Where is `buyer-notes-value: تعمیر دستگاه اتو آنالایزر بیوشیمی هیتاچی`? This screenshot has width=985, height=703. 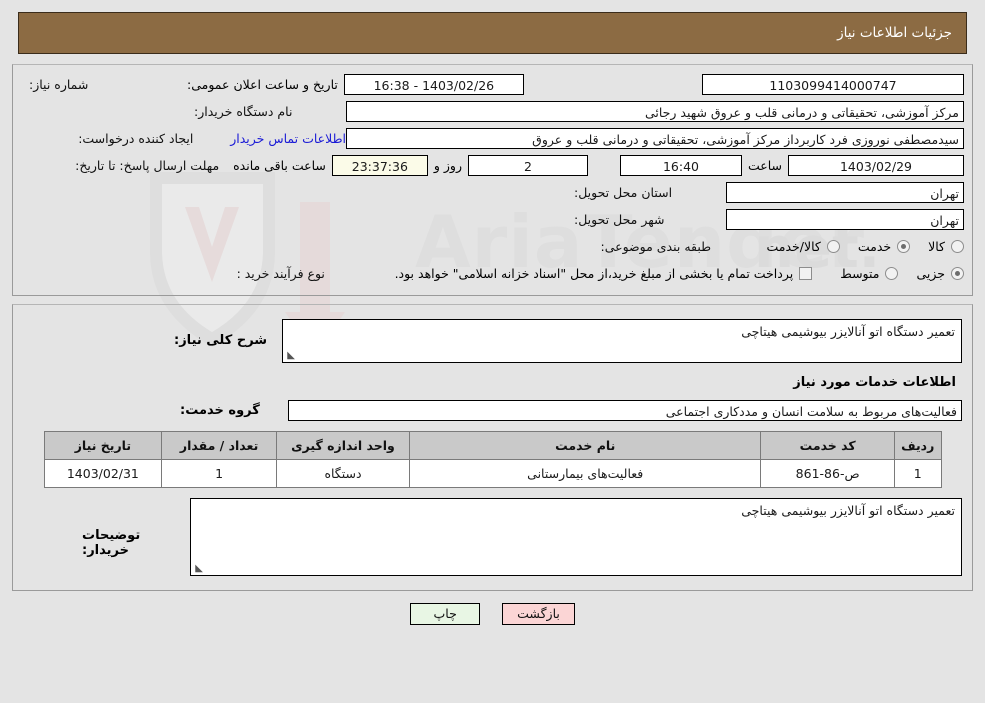 buyer-notes-value: تعمیر دستگاه اتو آنالایزر بیوشیمی هیتاچی is located at coordinates (848, 510).